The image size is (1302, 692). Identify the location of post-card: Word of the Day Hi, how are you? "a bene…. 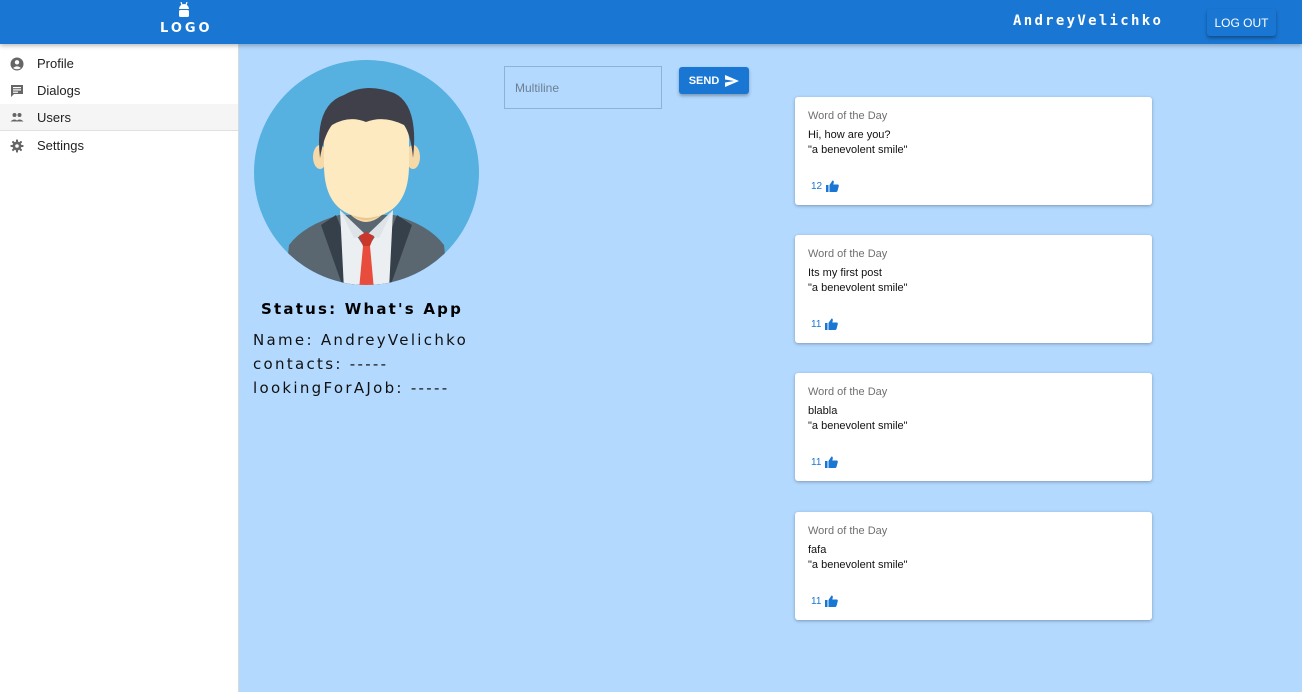
(973, 151).